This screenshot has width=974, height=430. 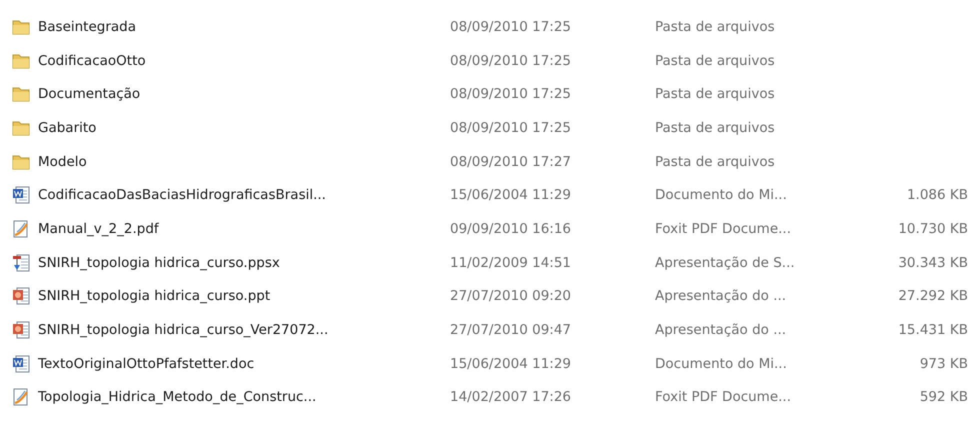 I want to click on file-row: CodificacaoOtto 08/09/2010 17:25 Pasta de arquivos, so click(x=490, y=61).